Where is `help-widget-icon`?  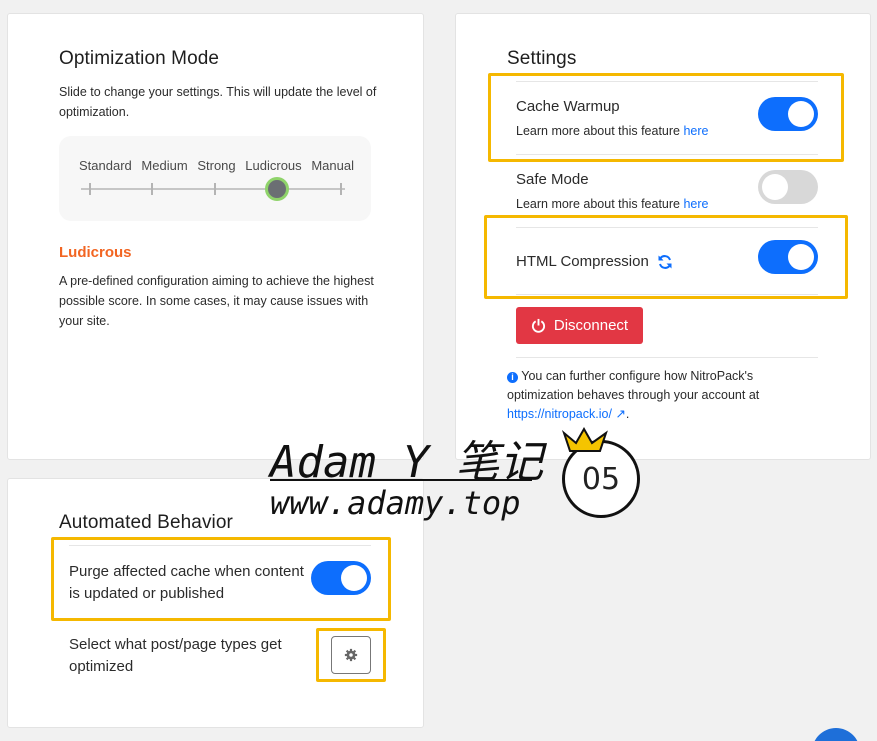
help-widget-icon is located at coordinates (836, 734).